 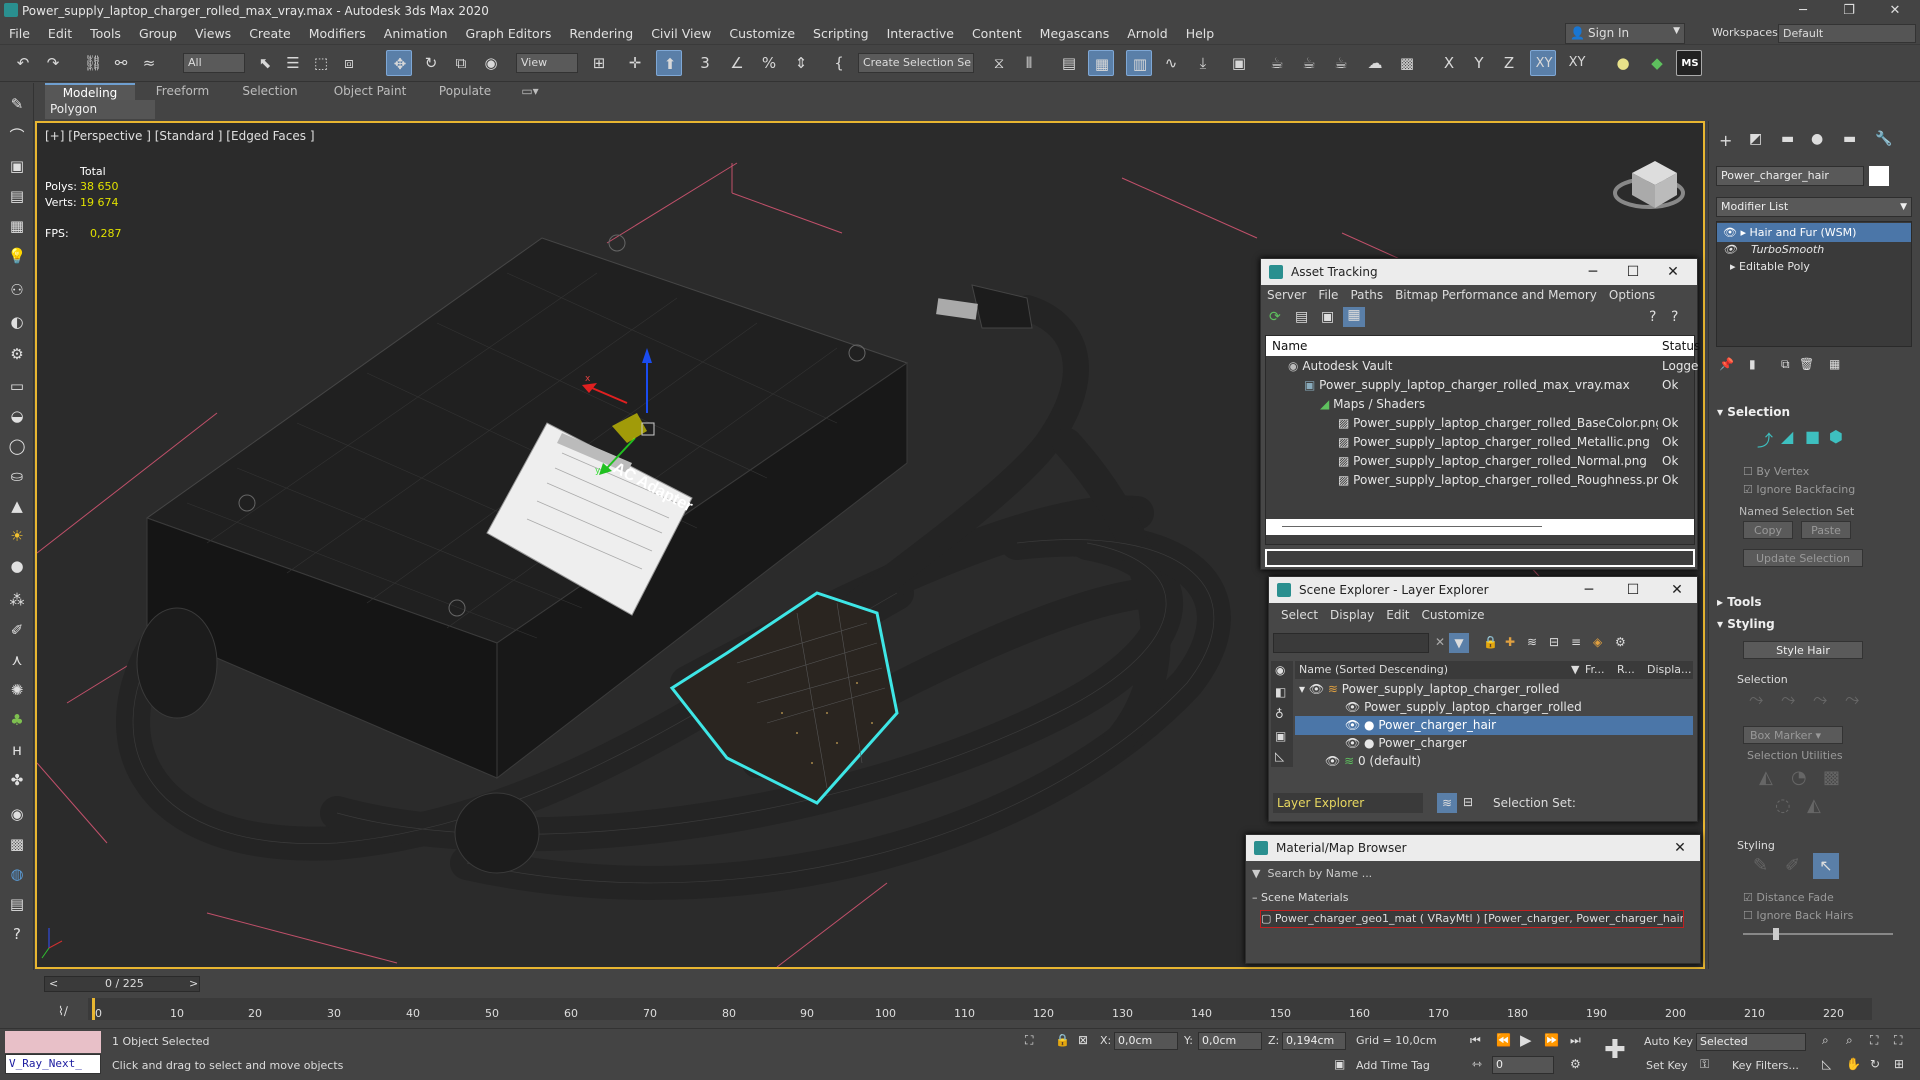 What do you see at coordinates (1725, 140) in the screenshot?
I see `create-tab-icon: +` at bounding box center [1725, 140].